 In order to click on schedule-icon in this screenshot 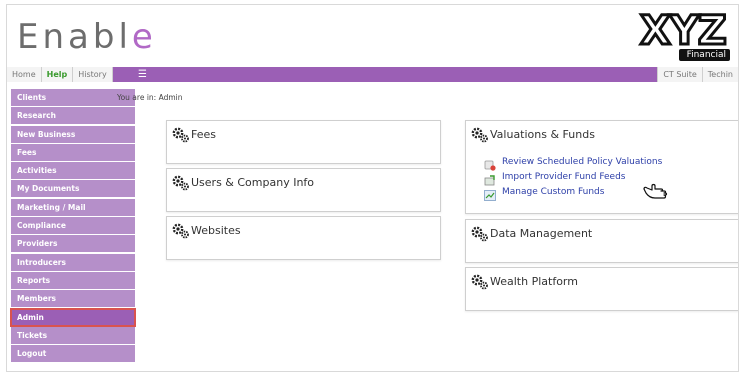, I will do `click(490, 163)`.